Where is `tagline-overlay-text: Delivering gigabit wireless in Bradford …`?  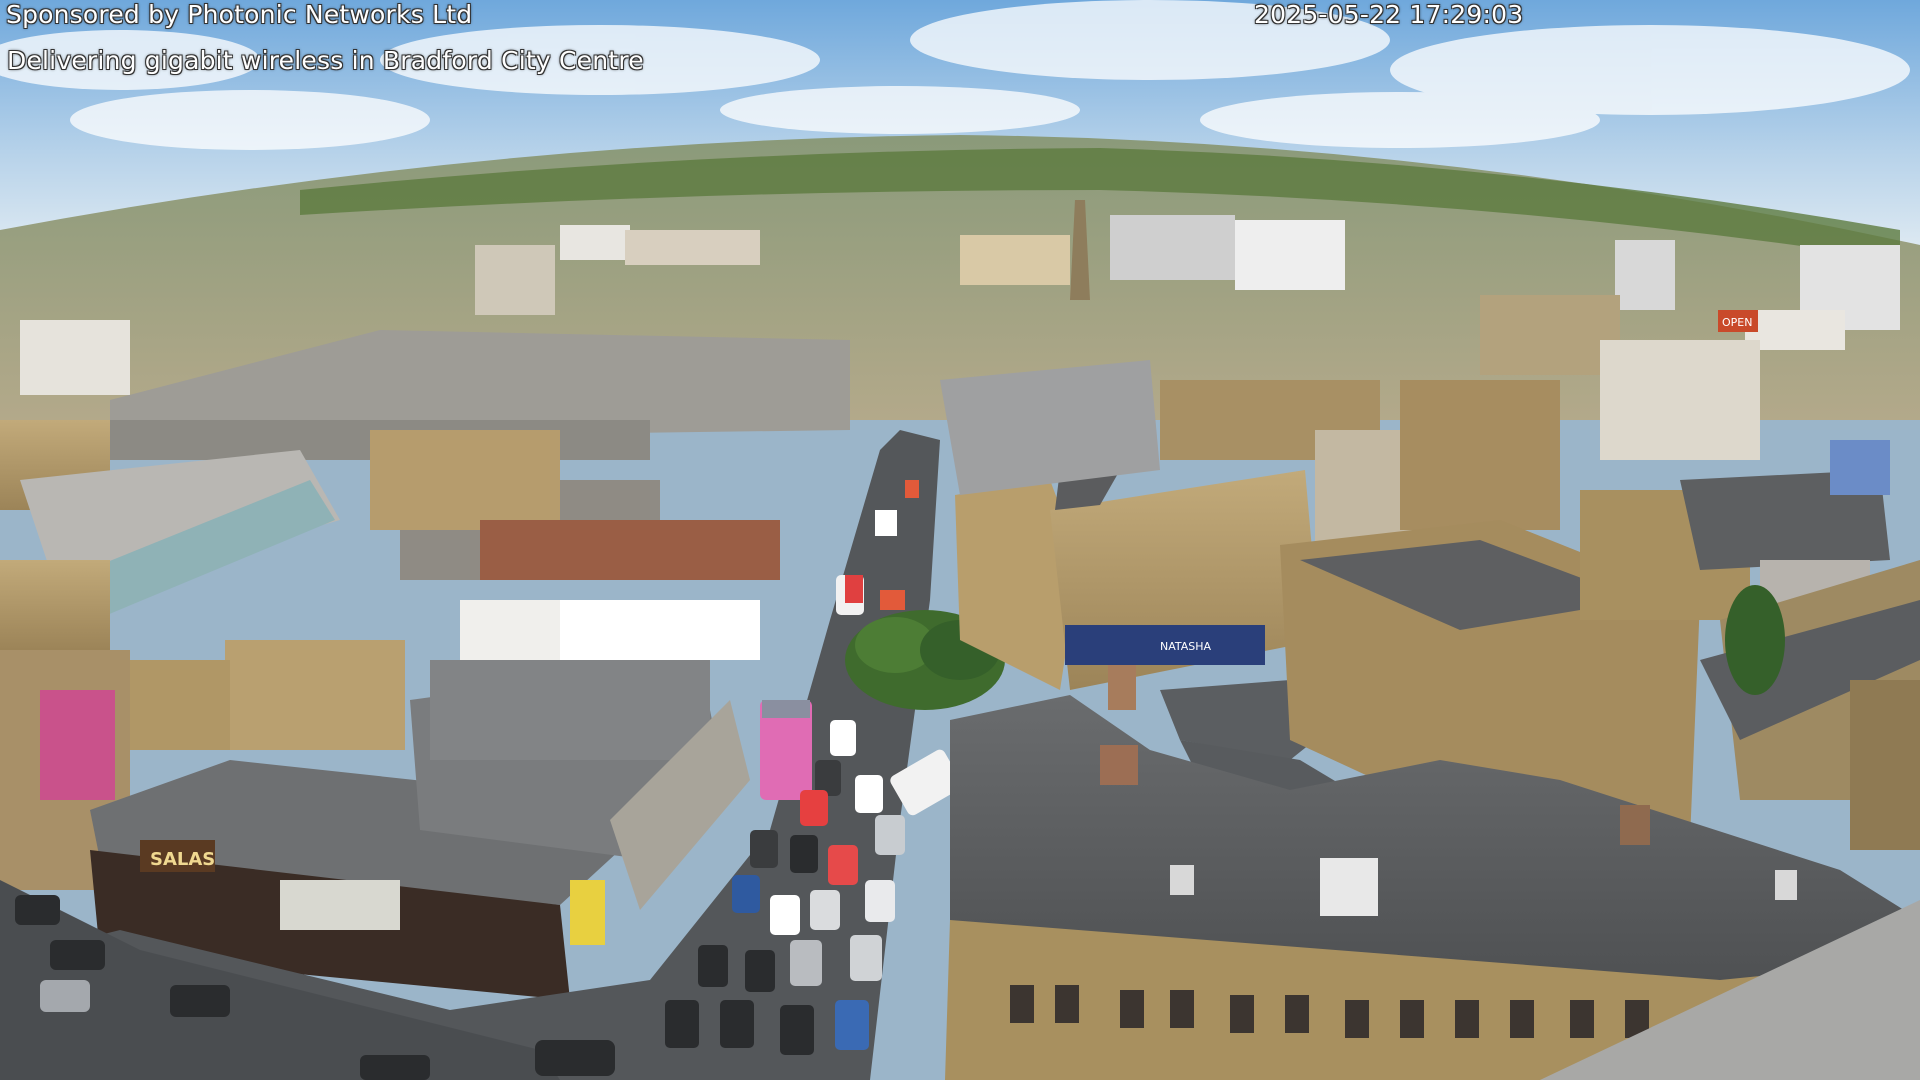
tagline-overlay-text: Delivering gigabit wireless in Bradford … is located at coordinates (325, 60).